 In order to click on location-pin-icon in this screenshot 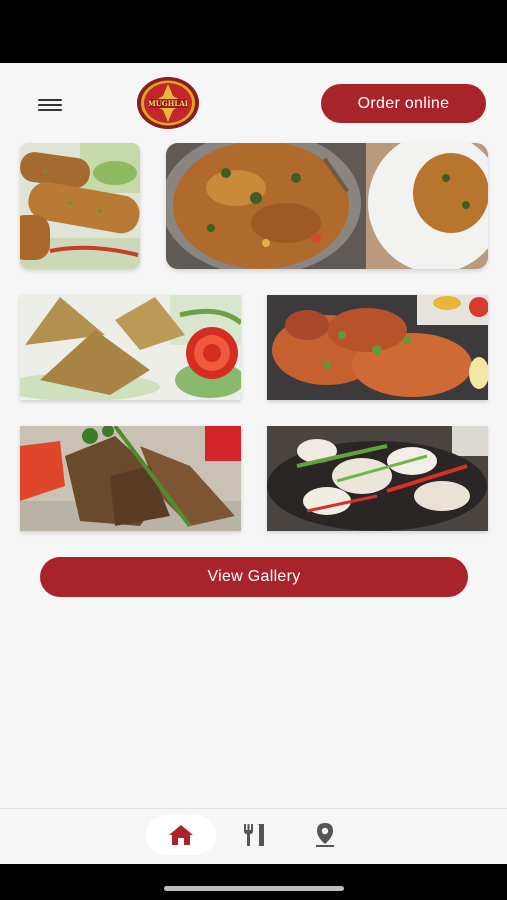, I will do `click(325, 835)`.